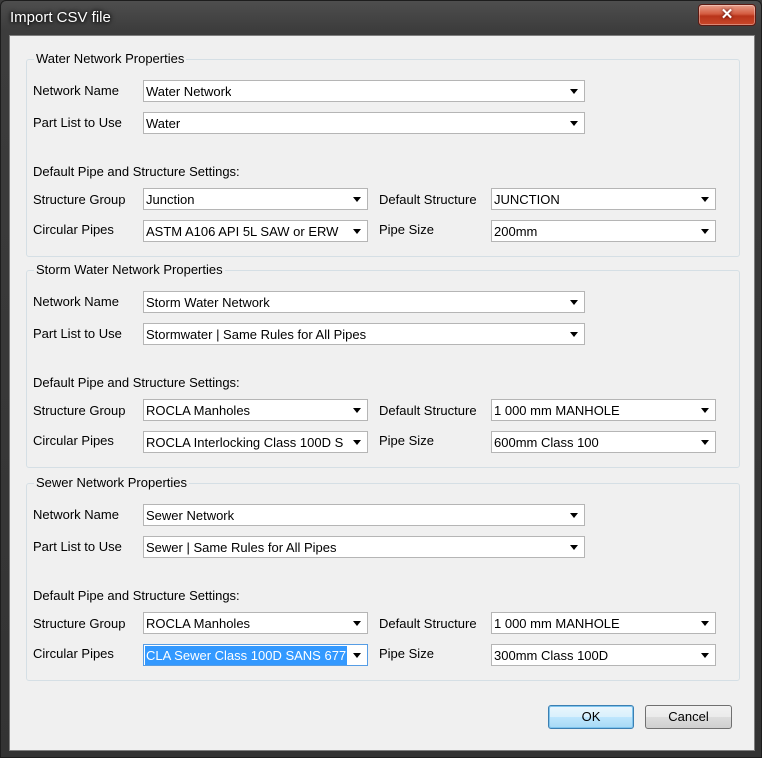 The image size is (762, 758). What do you see at coordinates (110, 58) in the screenshot?
I see `group-title: Water Network Properties` at bounding box center [110, 58].